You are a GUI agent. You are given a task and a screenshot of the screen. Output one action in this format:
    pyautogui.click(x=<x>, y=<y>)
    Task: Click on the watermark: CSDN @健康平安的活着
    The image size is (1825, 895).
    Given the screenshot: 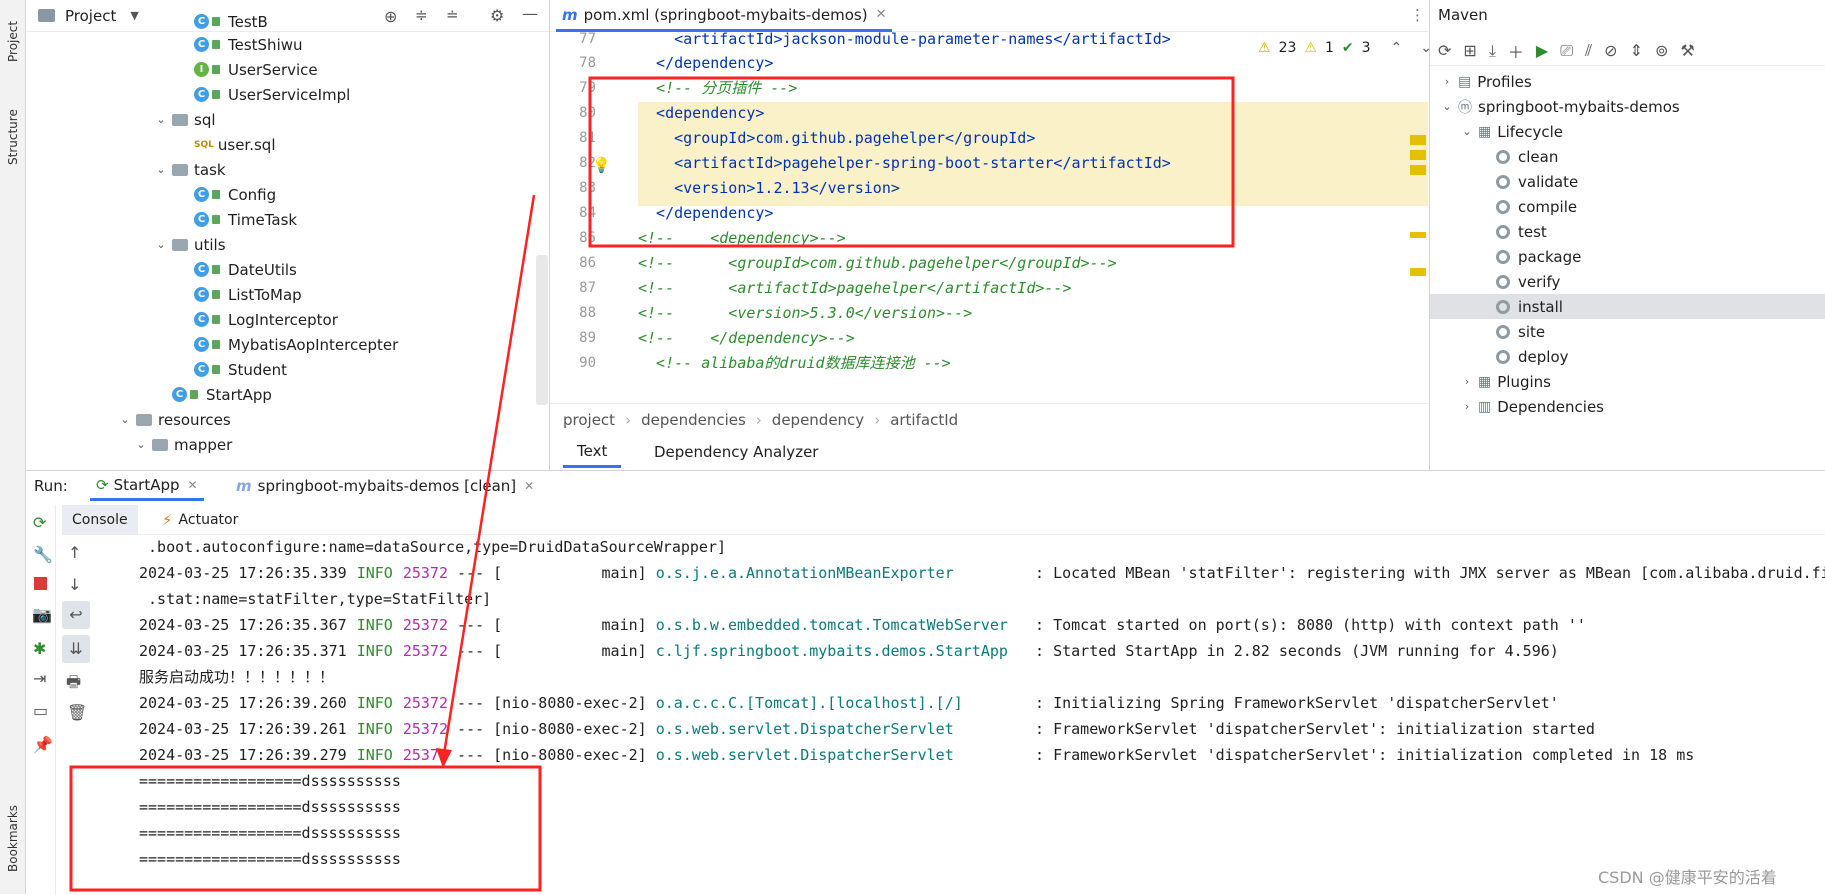 What is the action you would take?
    pyautogui.click(x=1687, y=877)
    